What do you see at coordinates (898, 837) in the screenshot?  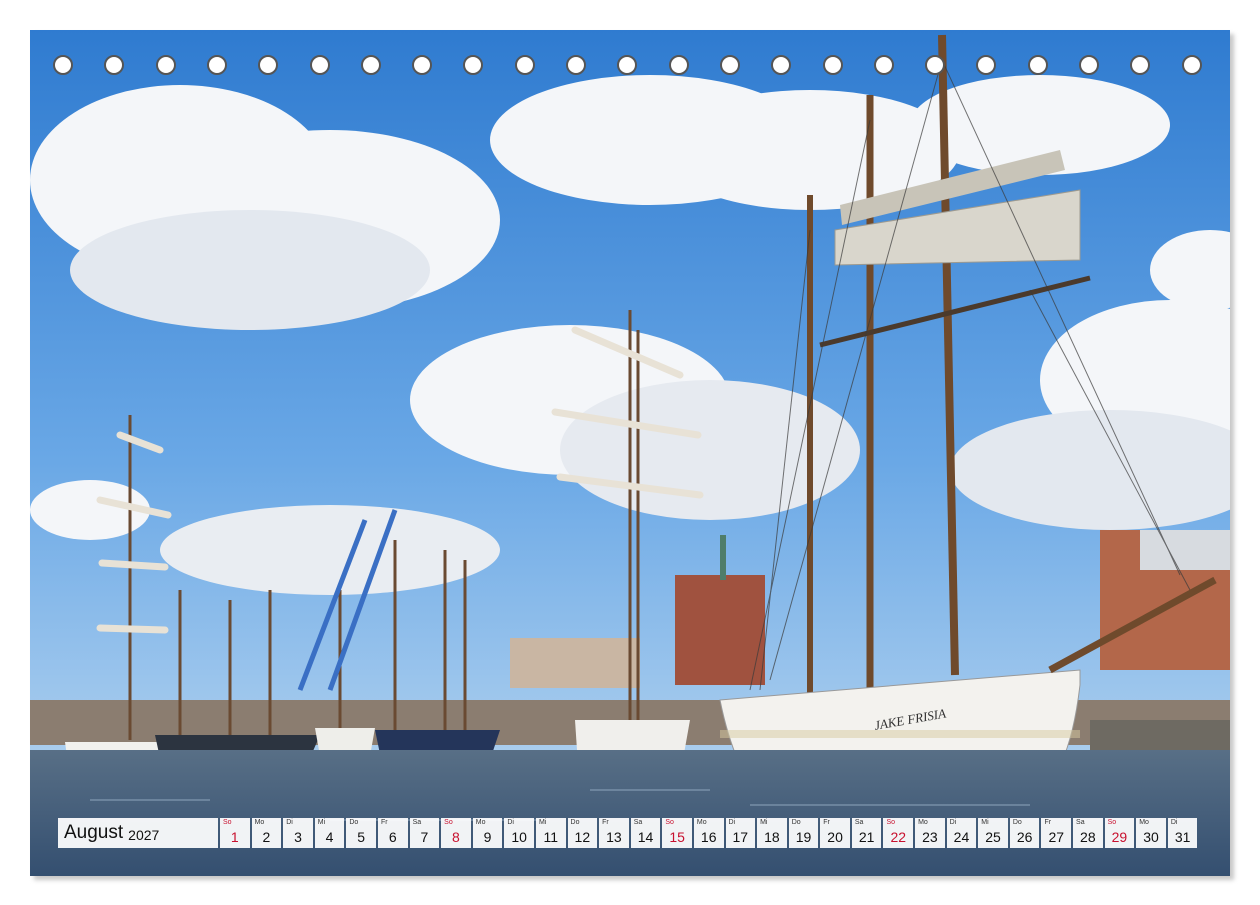 I see `day-number: 22` at bounding box center [898, 837].